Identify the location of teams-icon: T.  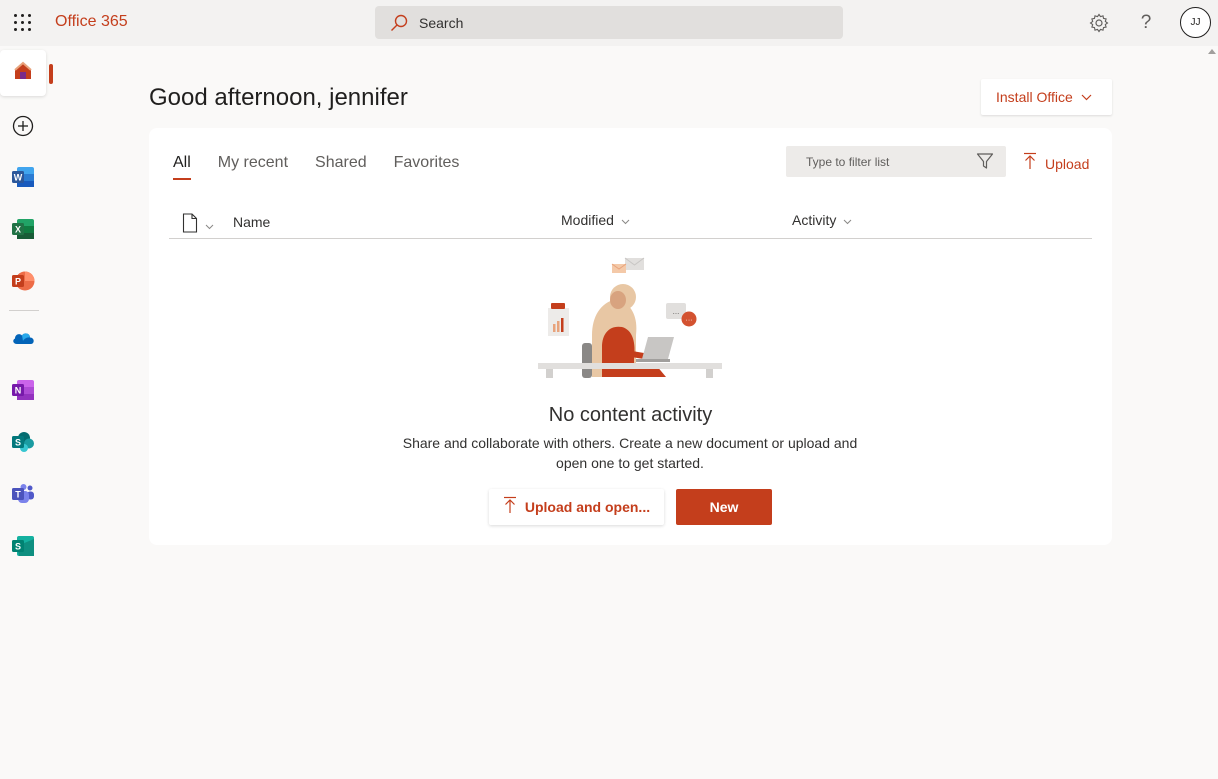
(23, 496).